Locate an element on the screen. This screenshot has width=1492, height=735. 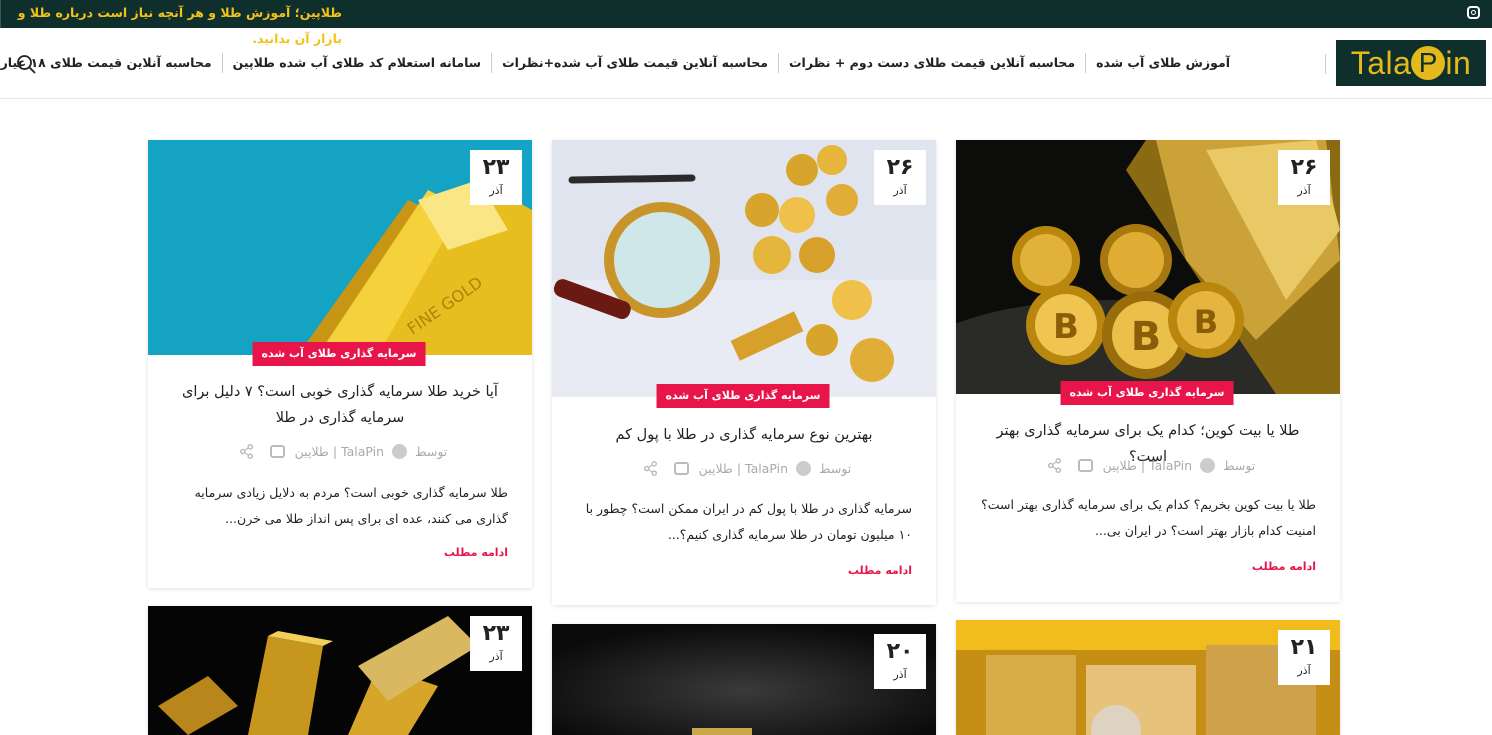
post-date: ۲۱ آذر is located at coordinates (1304, 657).